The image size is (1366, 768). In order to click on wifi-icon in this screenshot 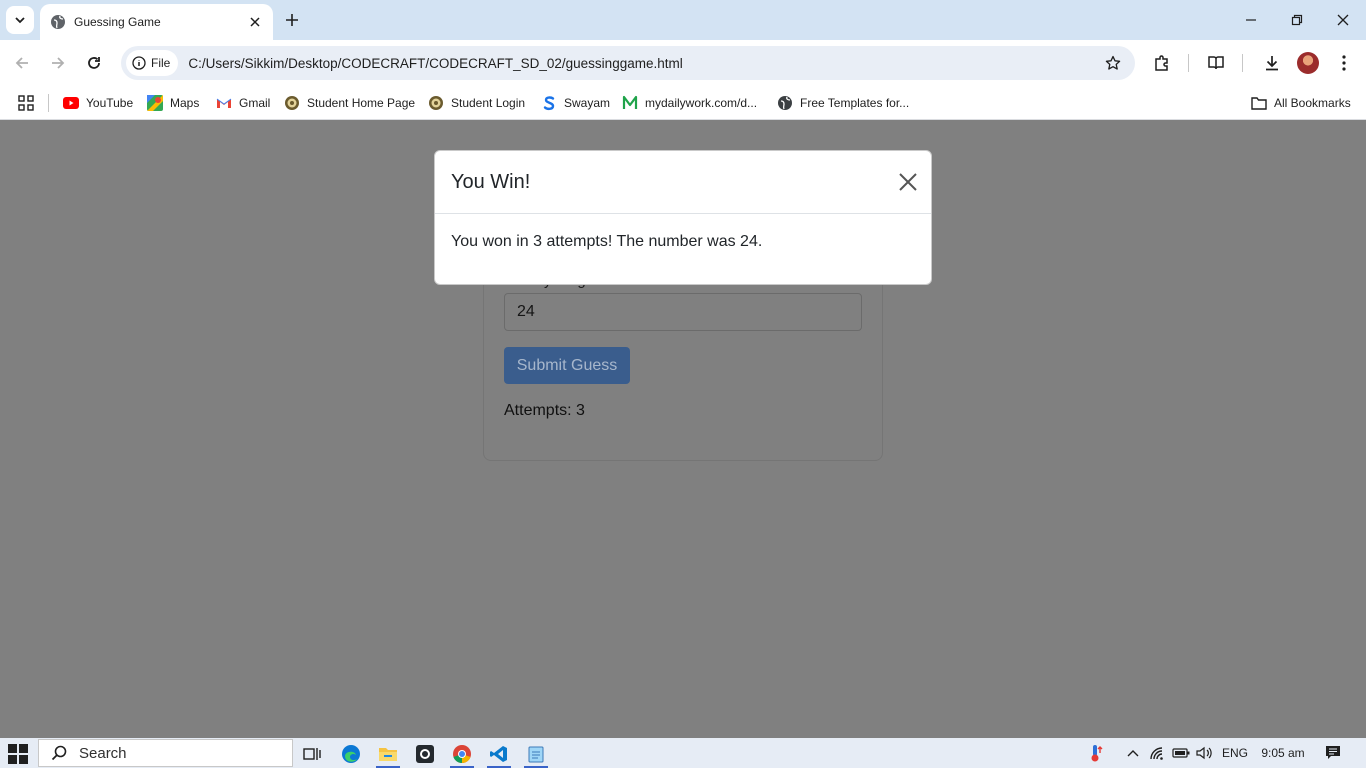, I will do `click(1157, 753)`.